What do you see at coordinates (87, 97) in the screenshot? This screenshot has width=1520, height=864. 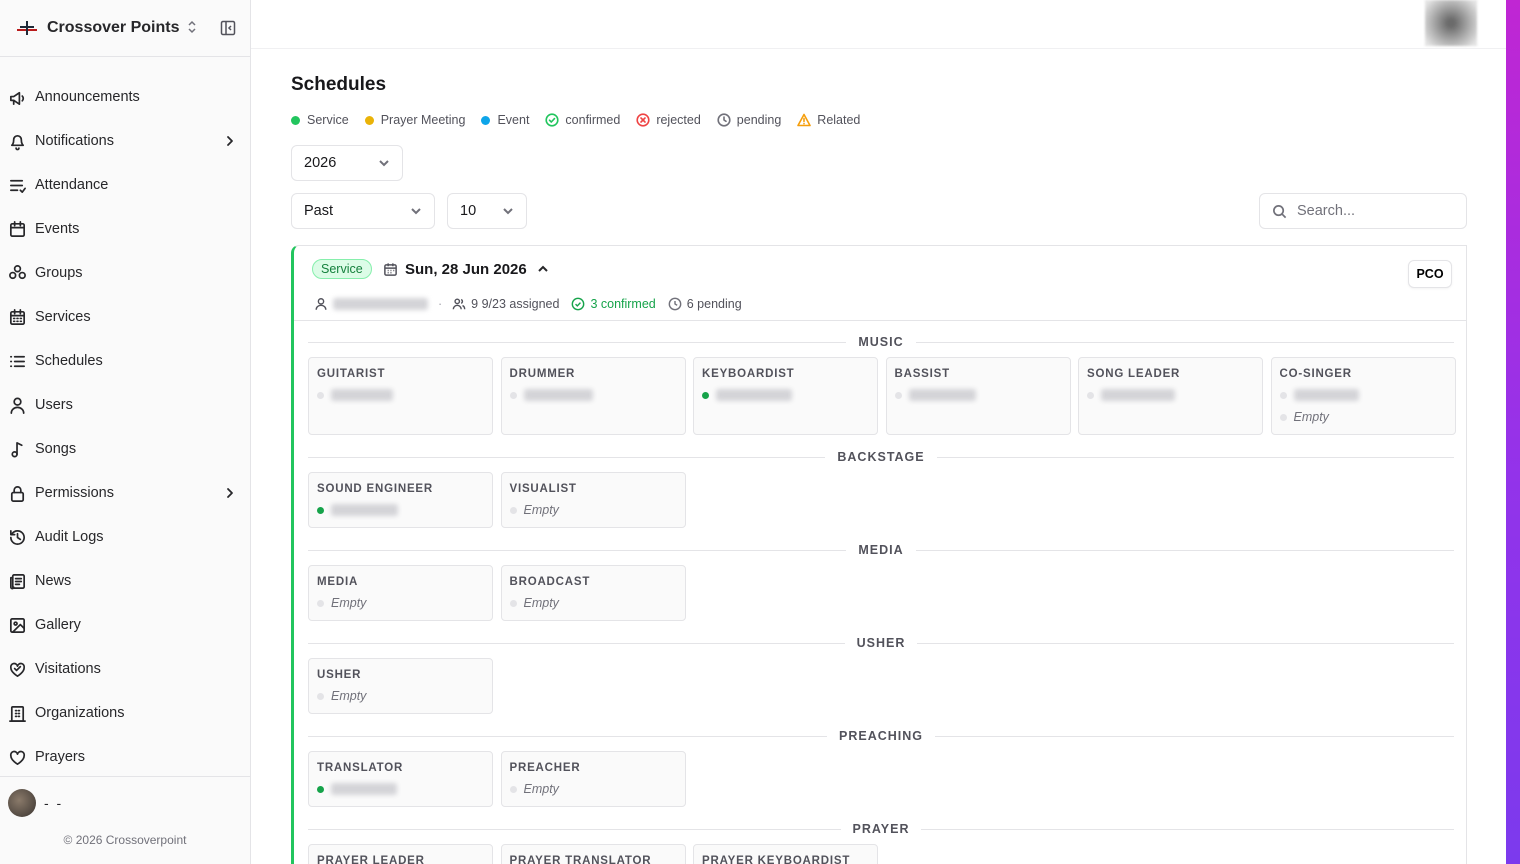 I see `sidebar-item-label: Announcements` at bounding box center [87, 97].